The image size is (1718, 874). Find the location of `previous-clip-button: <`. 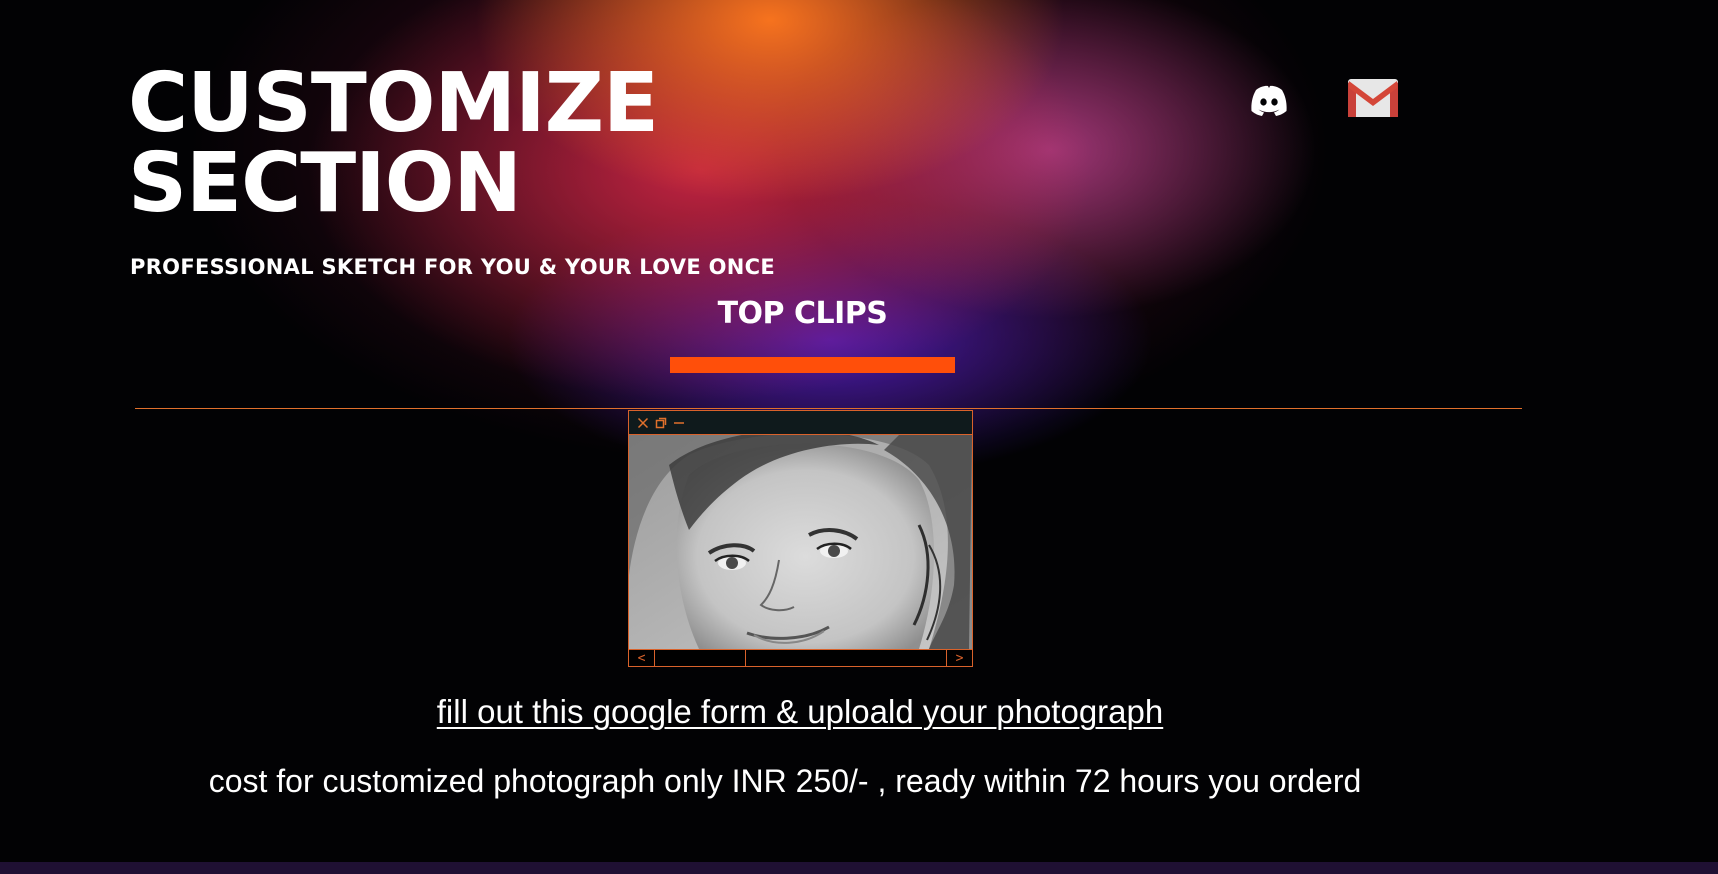

previous-clip-button: < is located at coordinates (642, 658).